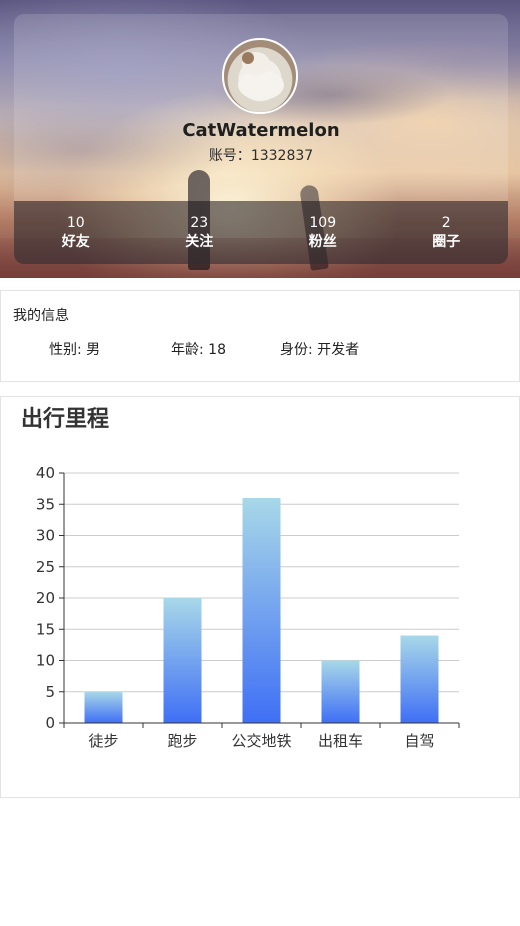 Image resolution: width=520 pixels, height=926 pixels. I want to click on account-label: 账号：, so click(229, 156).